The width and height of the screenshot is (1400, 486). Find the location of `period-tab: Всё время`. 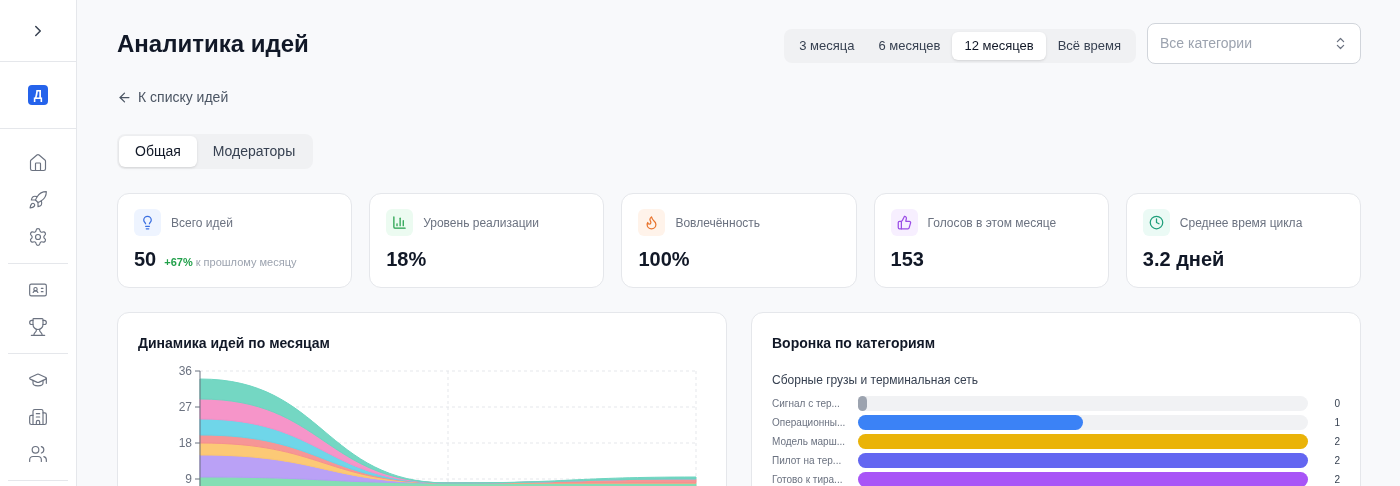

period-tab: Всё время is located at coordinates (1089, 45).